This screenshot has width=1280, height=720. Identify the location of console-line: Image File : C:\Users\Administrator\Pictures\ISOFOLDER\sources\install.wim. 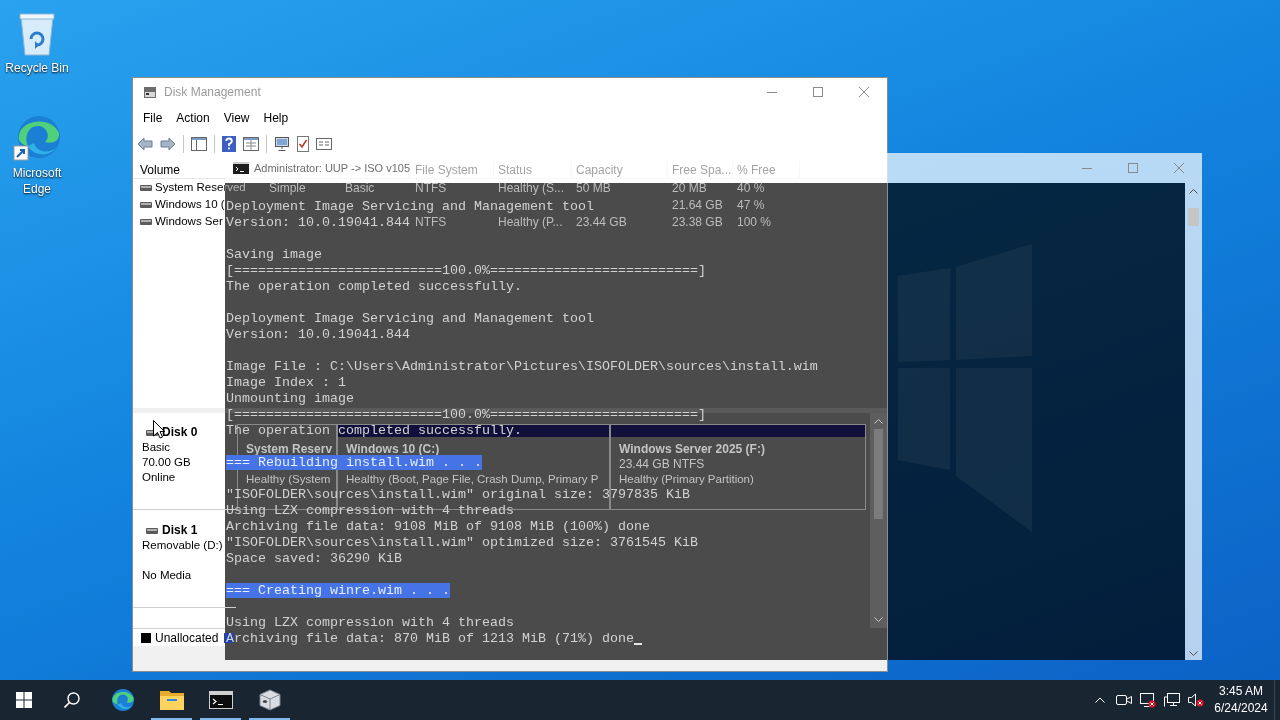
(522, 366).